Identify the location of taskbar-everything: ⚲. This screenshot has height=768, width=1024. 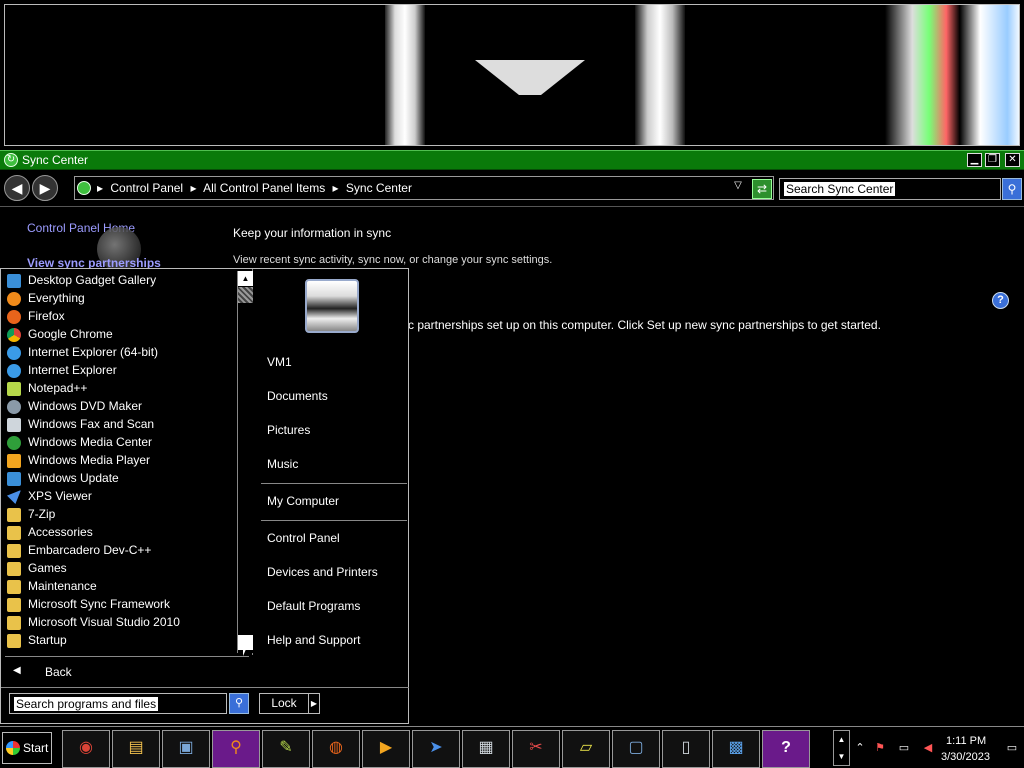
(236, 749).